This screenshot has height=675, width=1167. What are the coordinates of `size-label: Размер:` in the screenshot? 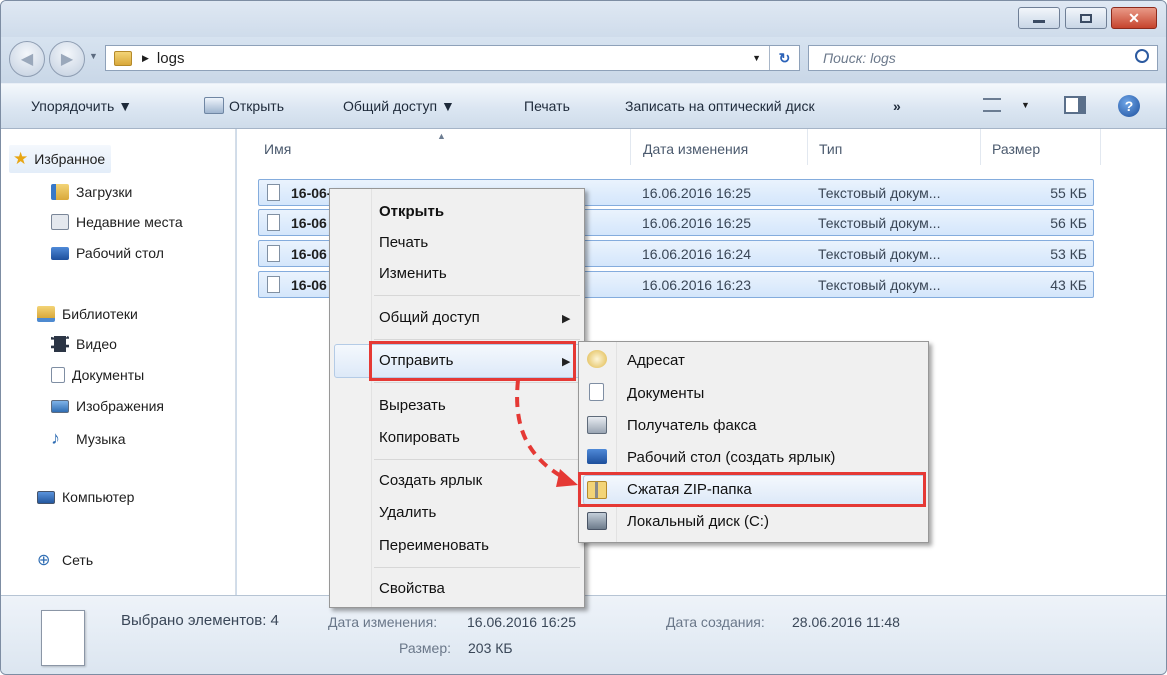 It's located at (425, 648).